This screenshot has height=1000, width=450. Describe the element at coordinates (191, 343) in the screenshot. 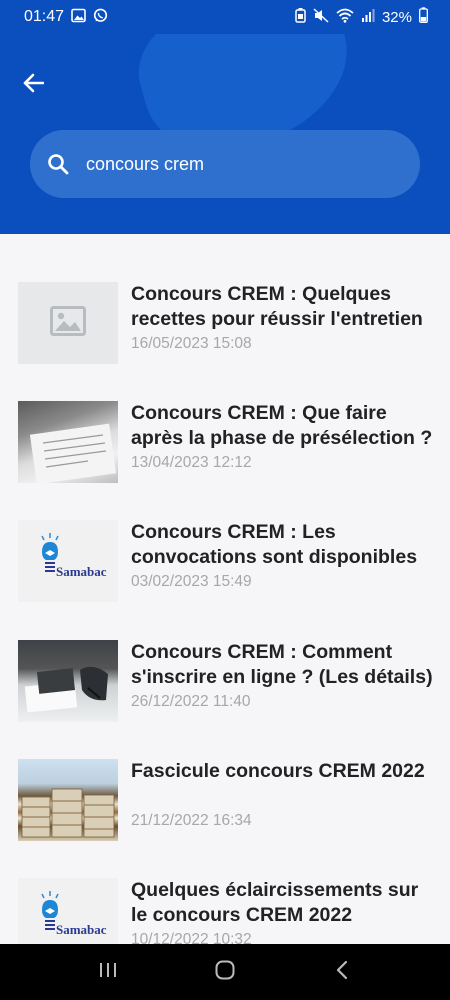

I see `article-date: 16/05/2023 15:08` at that location.